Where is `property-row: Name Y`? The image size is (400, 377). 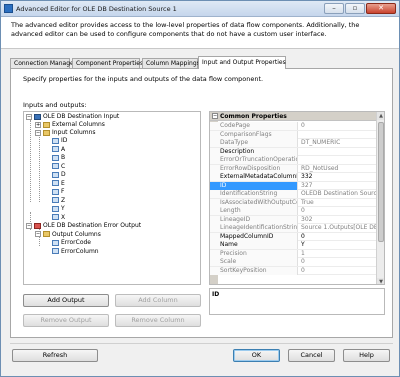
property-row: Name Y is located at coordinates (293, 245).